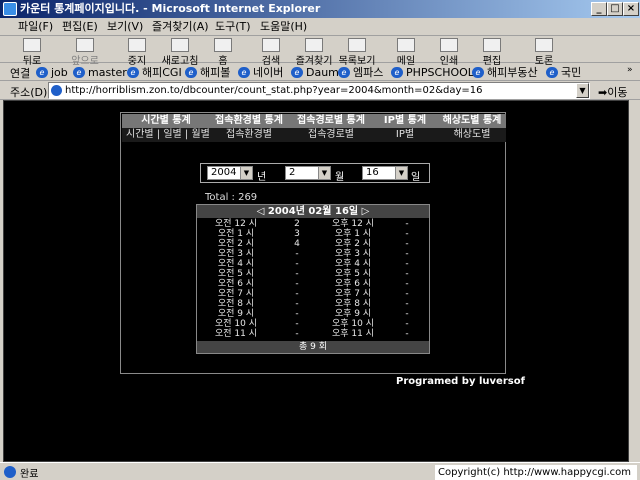 This screenshot has width=640, height=480. Describe the element at coordinates (125, 27) in the screenshot. I see `menu-view: 보기(V)` at that location.